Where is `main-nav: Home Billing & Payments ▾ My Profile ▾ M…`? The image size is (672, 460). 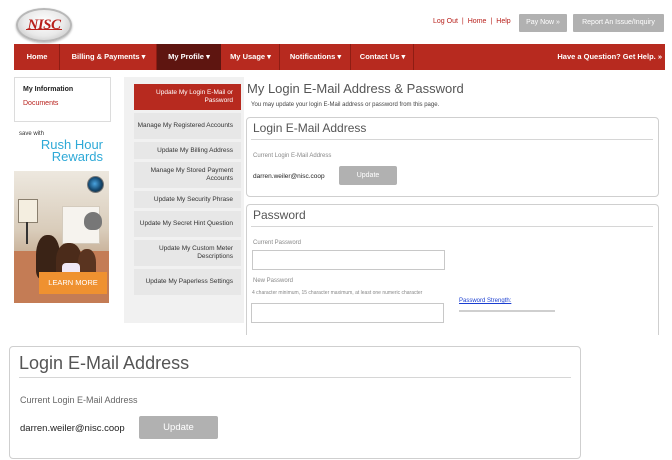 main-nav: Home Billing & Payments ▾ My Profile ▾ M… is located at coordinates (339, 57).